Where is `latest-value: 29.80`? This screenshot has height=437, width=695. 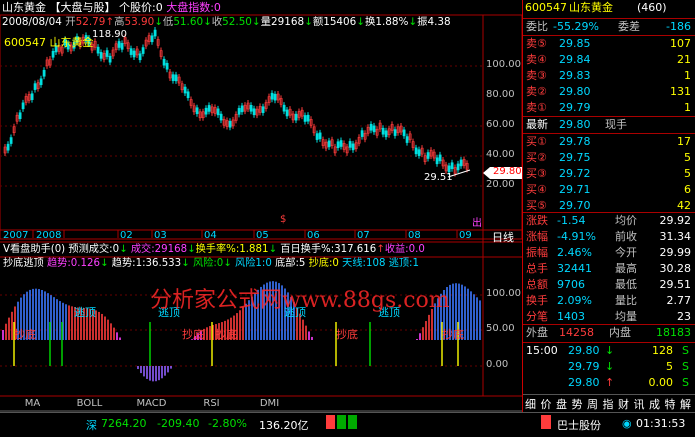 latest-value: 29.80 is located at coordinates (575, 124).